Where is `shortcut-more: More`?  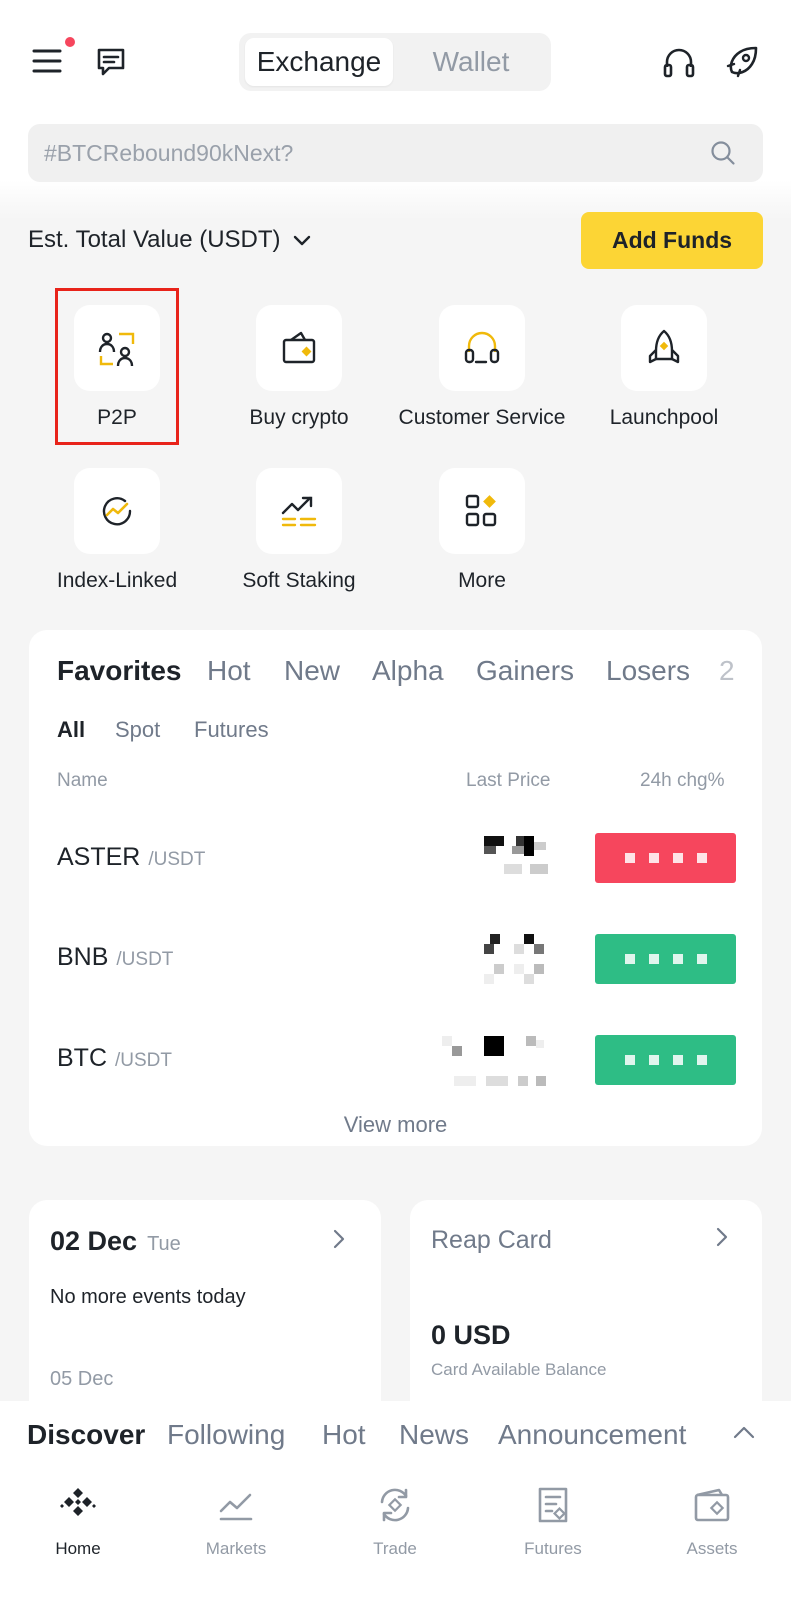 shortcut-more: More is located at coordinates (482, 538).